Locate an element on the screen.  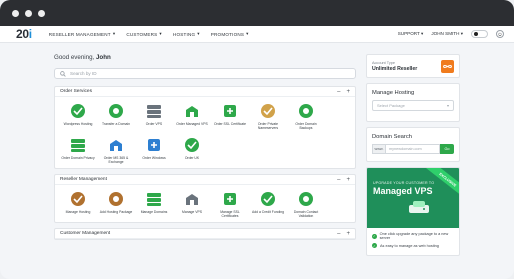
logo-text: 20 is located at coordinates (22, 34).